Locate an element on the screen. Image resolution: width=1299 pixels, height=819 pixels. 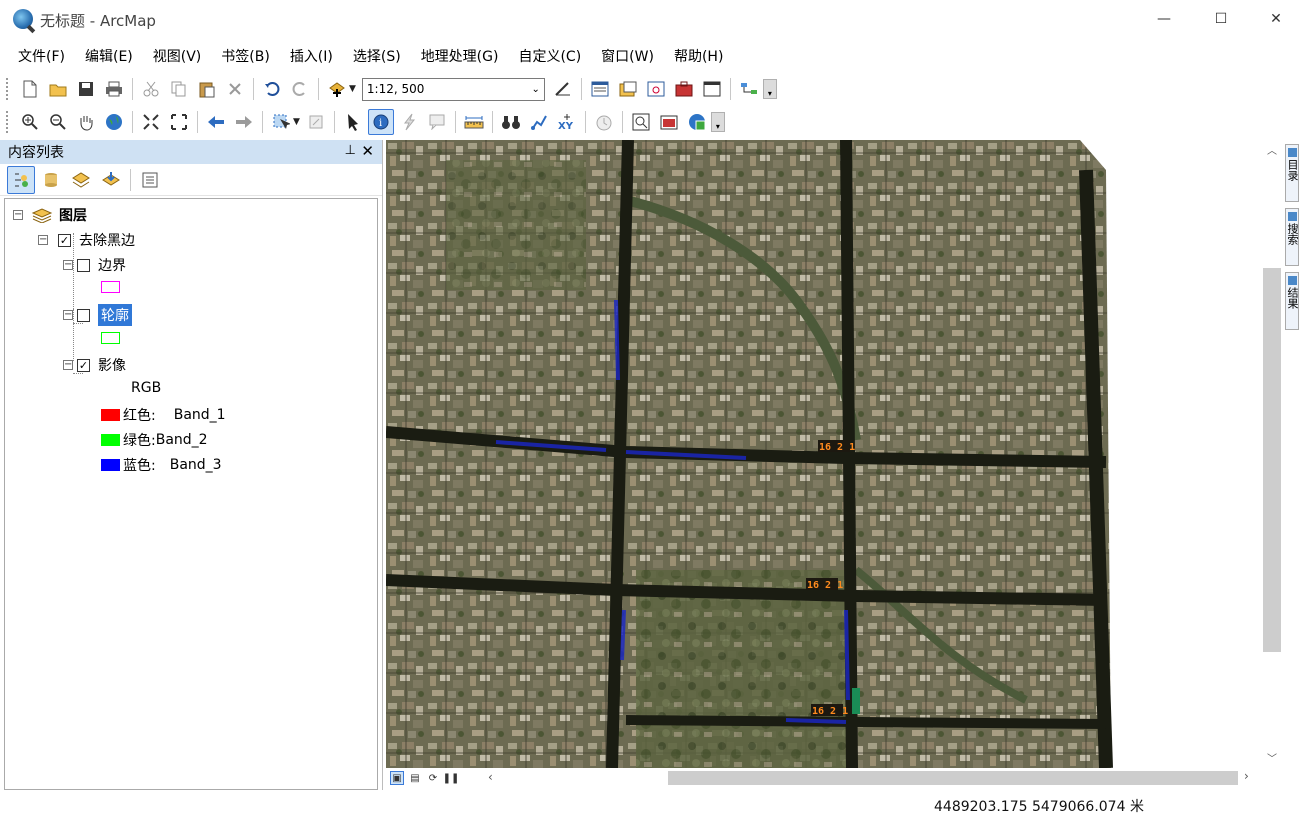
scroll-left-icon: ‹ is located at coordinates (490, 777).